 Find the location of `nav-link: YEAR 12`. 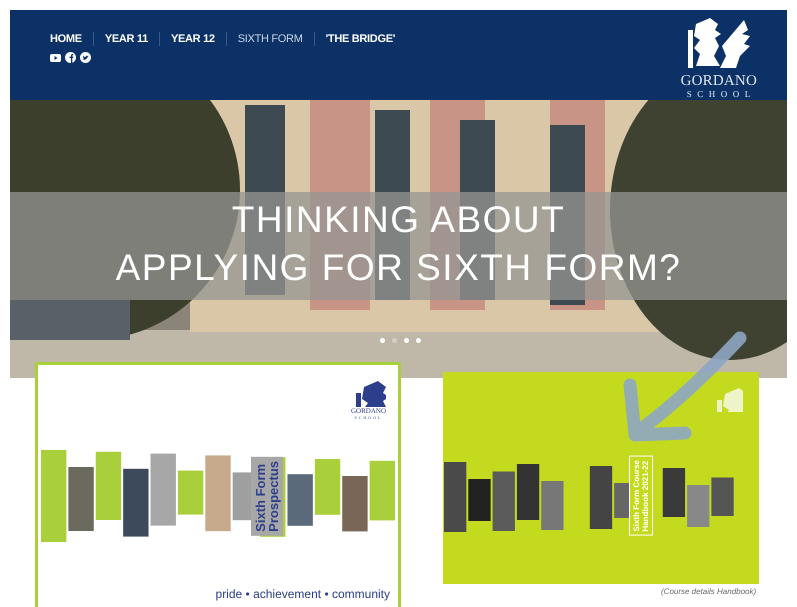

nav-link: YEAR 12 is located at coordinates (192, 39).